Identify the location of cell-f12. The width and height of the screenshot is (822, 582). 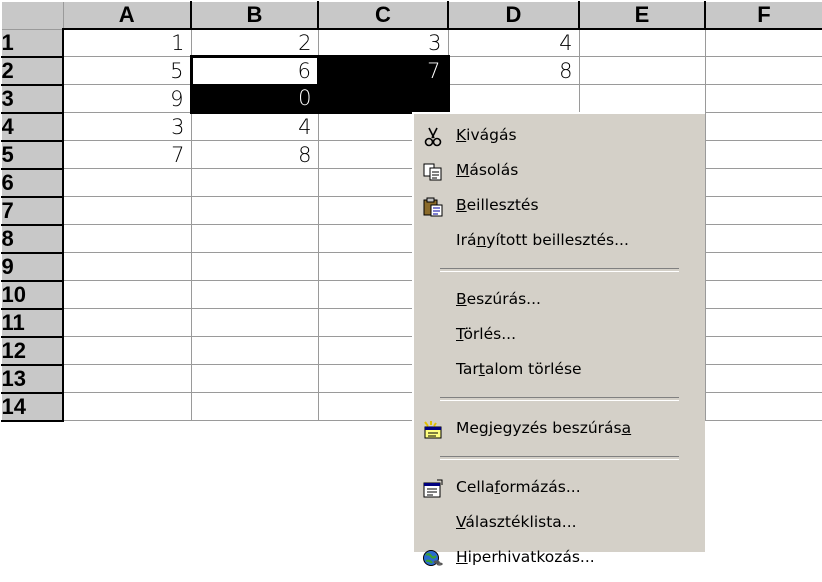
(763, 350).